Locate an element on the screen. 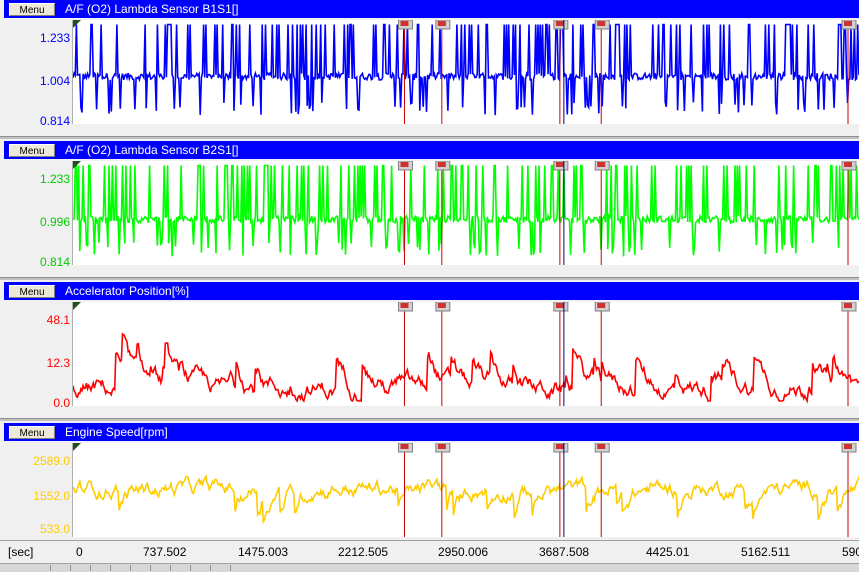 The width and height of the screenshot is (859, 572). y-mid-label: 1.004 is located at coordinates (54, 81).